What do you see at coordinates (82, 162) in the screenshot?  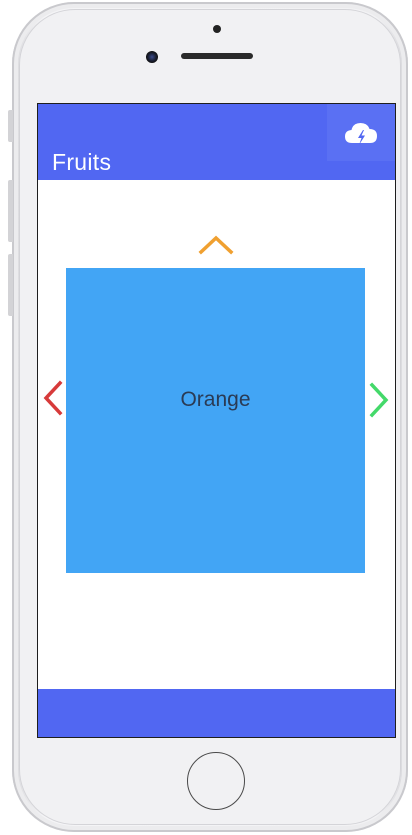 I see `page-title: Fruits` at bounding box center [82, 162].